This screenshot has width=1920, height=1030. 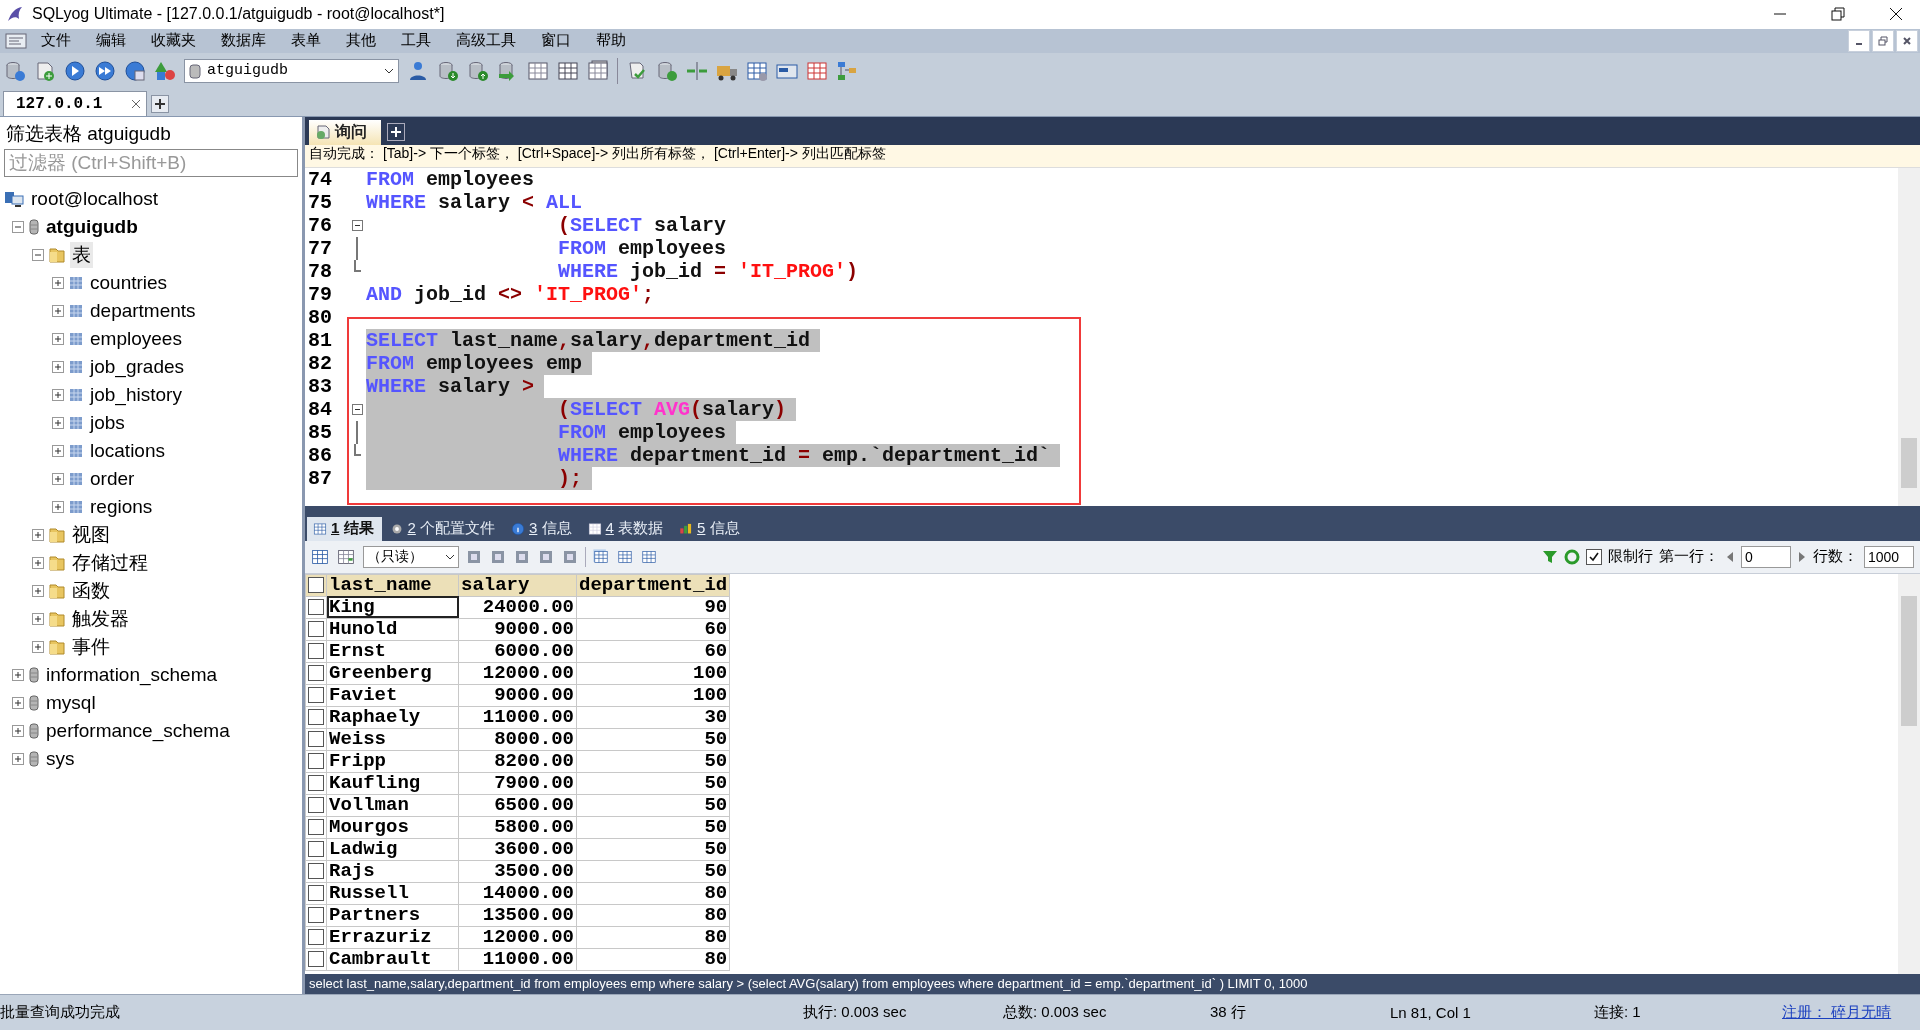 I want to click on tree-item: root@localhost, so click(x=95, y=198).